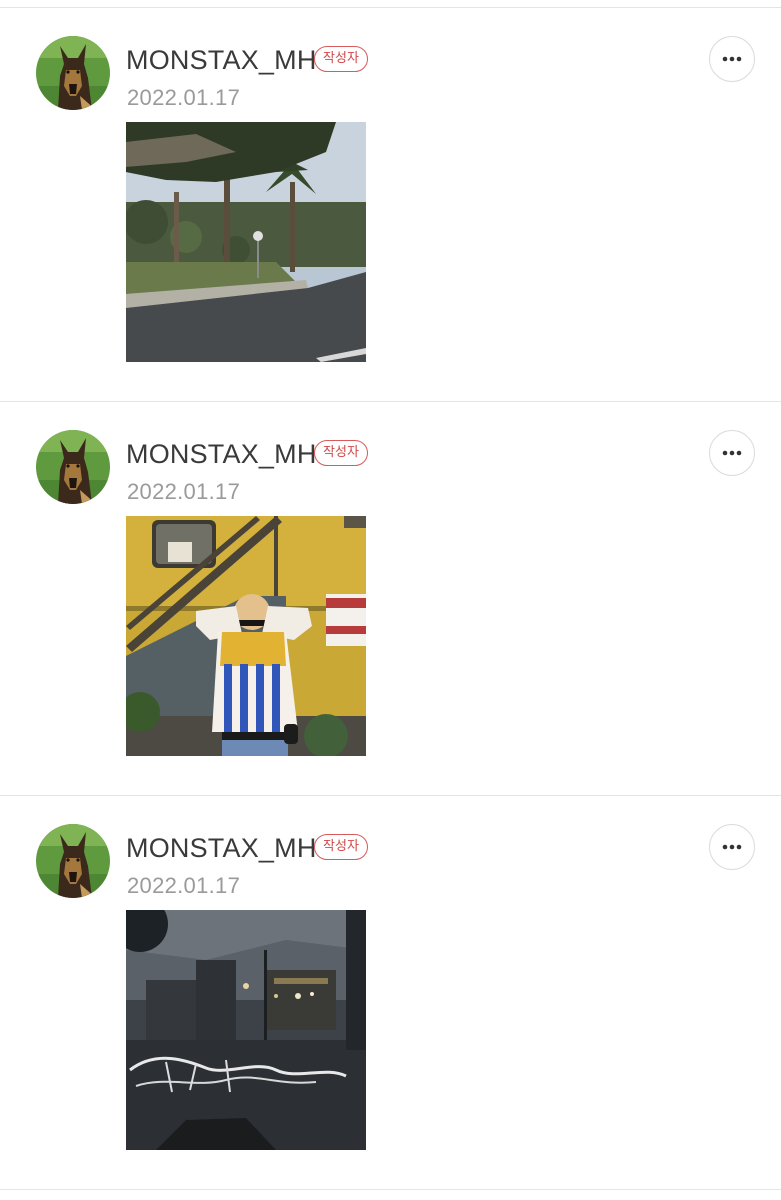  I want to click on street-palm-trees-photo-icon, so click(246, 242).